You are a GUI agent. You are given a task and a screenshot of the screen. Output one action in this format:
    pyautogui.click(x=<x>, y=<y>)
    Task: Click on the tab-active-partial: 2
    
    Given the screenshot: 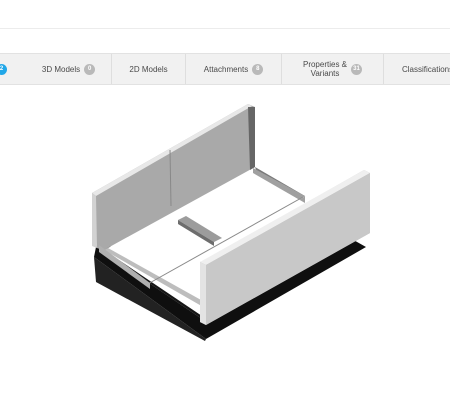 What is the action you would take?
    pyautogui.click(x=13, y=69)
    